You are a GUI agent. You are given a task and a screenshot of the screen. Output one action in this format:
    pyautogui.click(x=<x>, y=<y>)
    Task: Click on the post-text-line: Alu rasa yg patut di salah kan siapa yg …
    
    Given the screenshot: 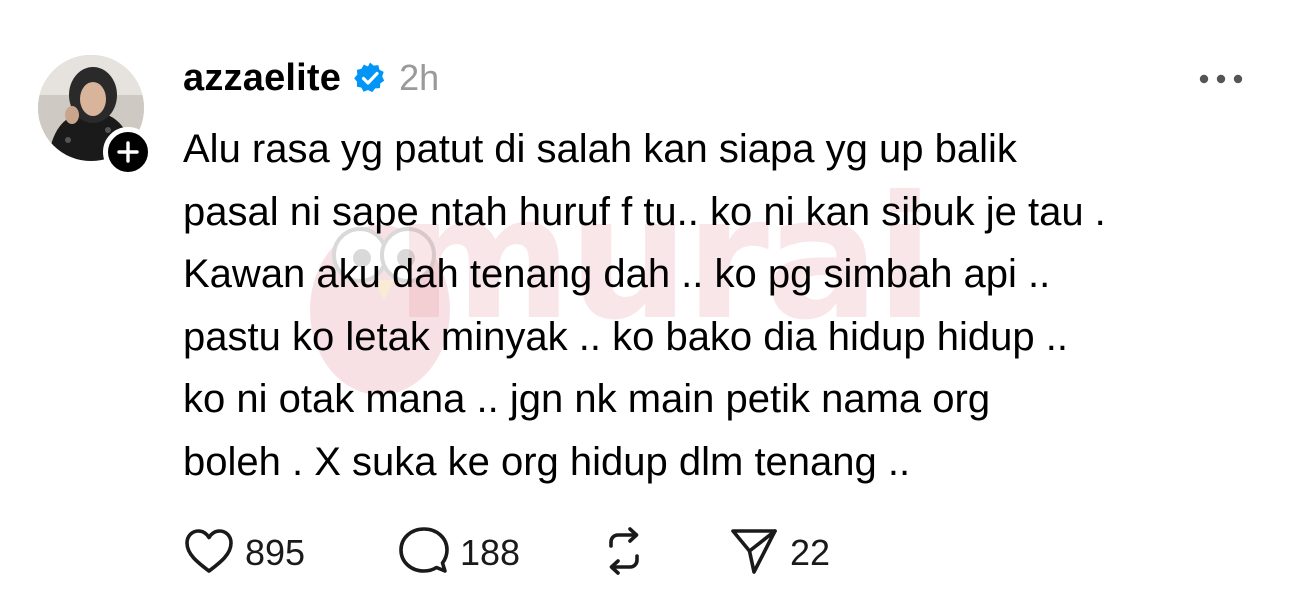 What is the action you would take?
    pyautogui.click(x=600, y=149)
    